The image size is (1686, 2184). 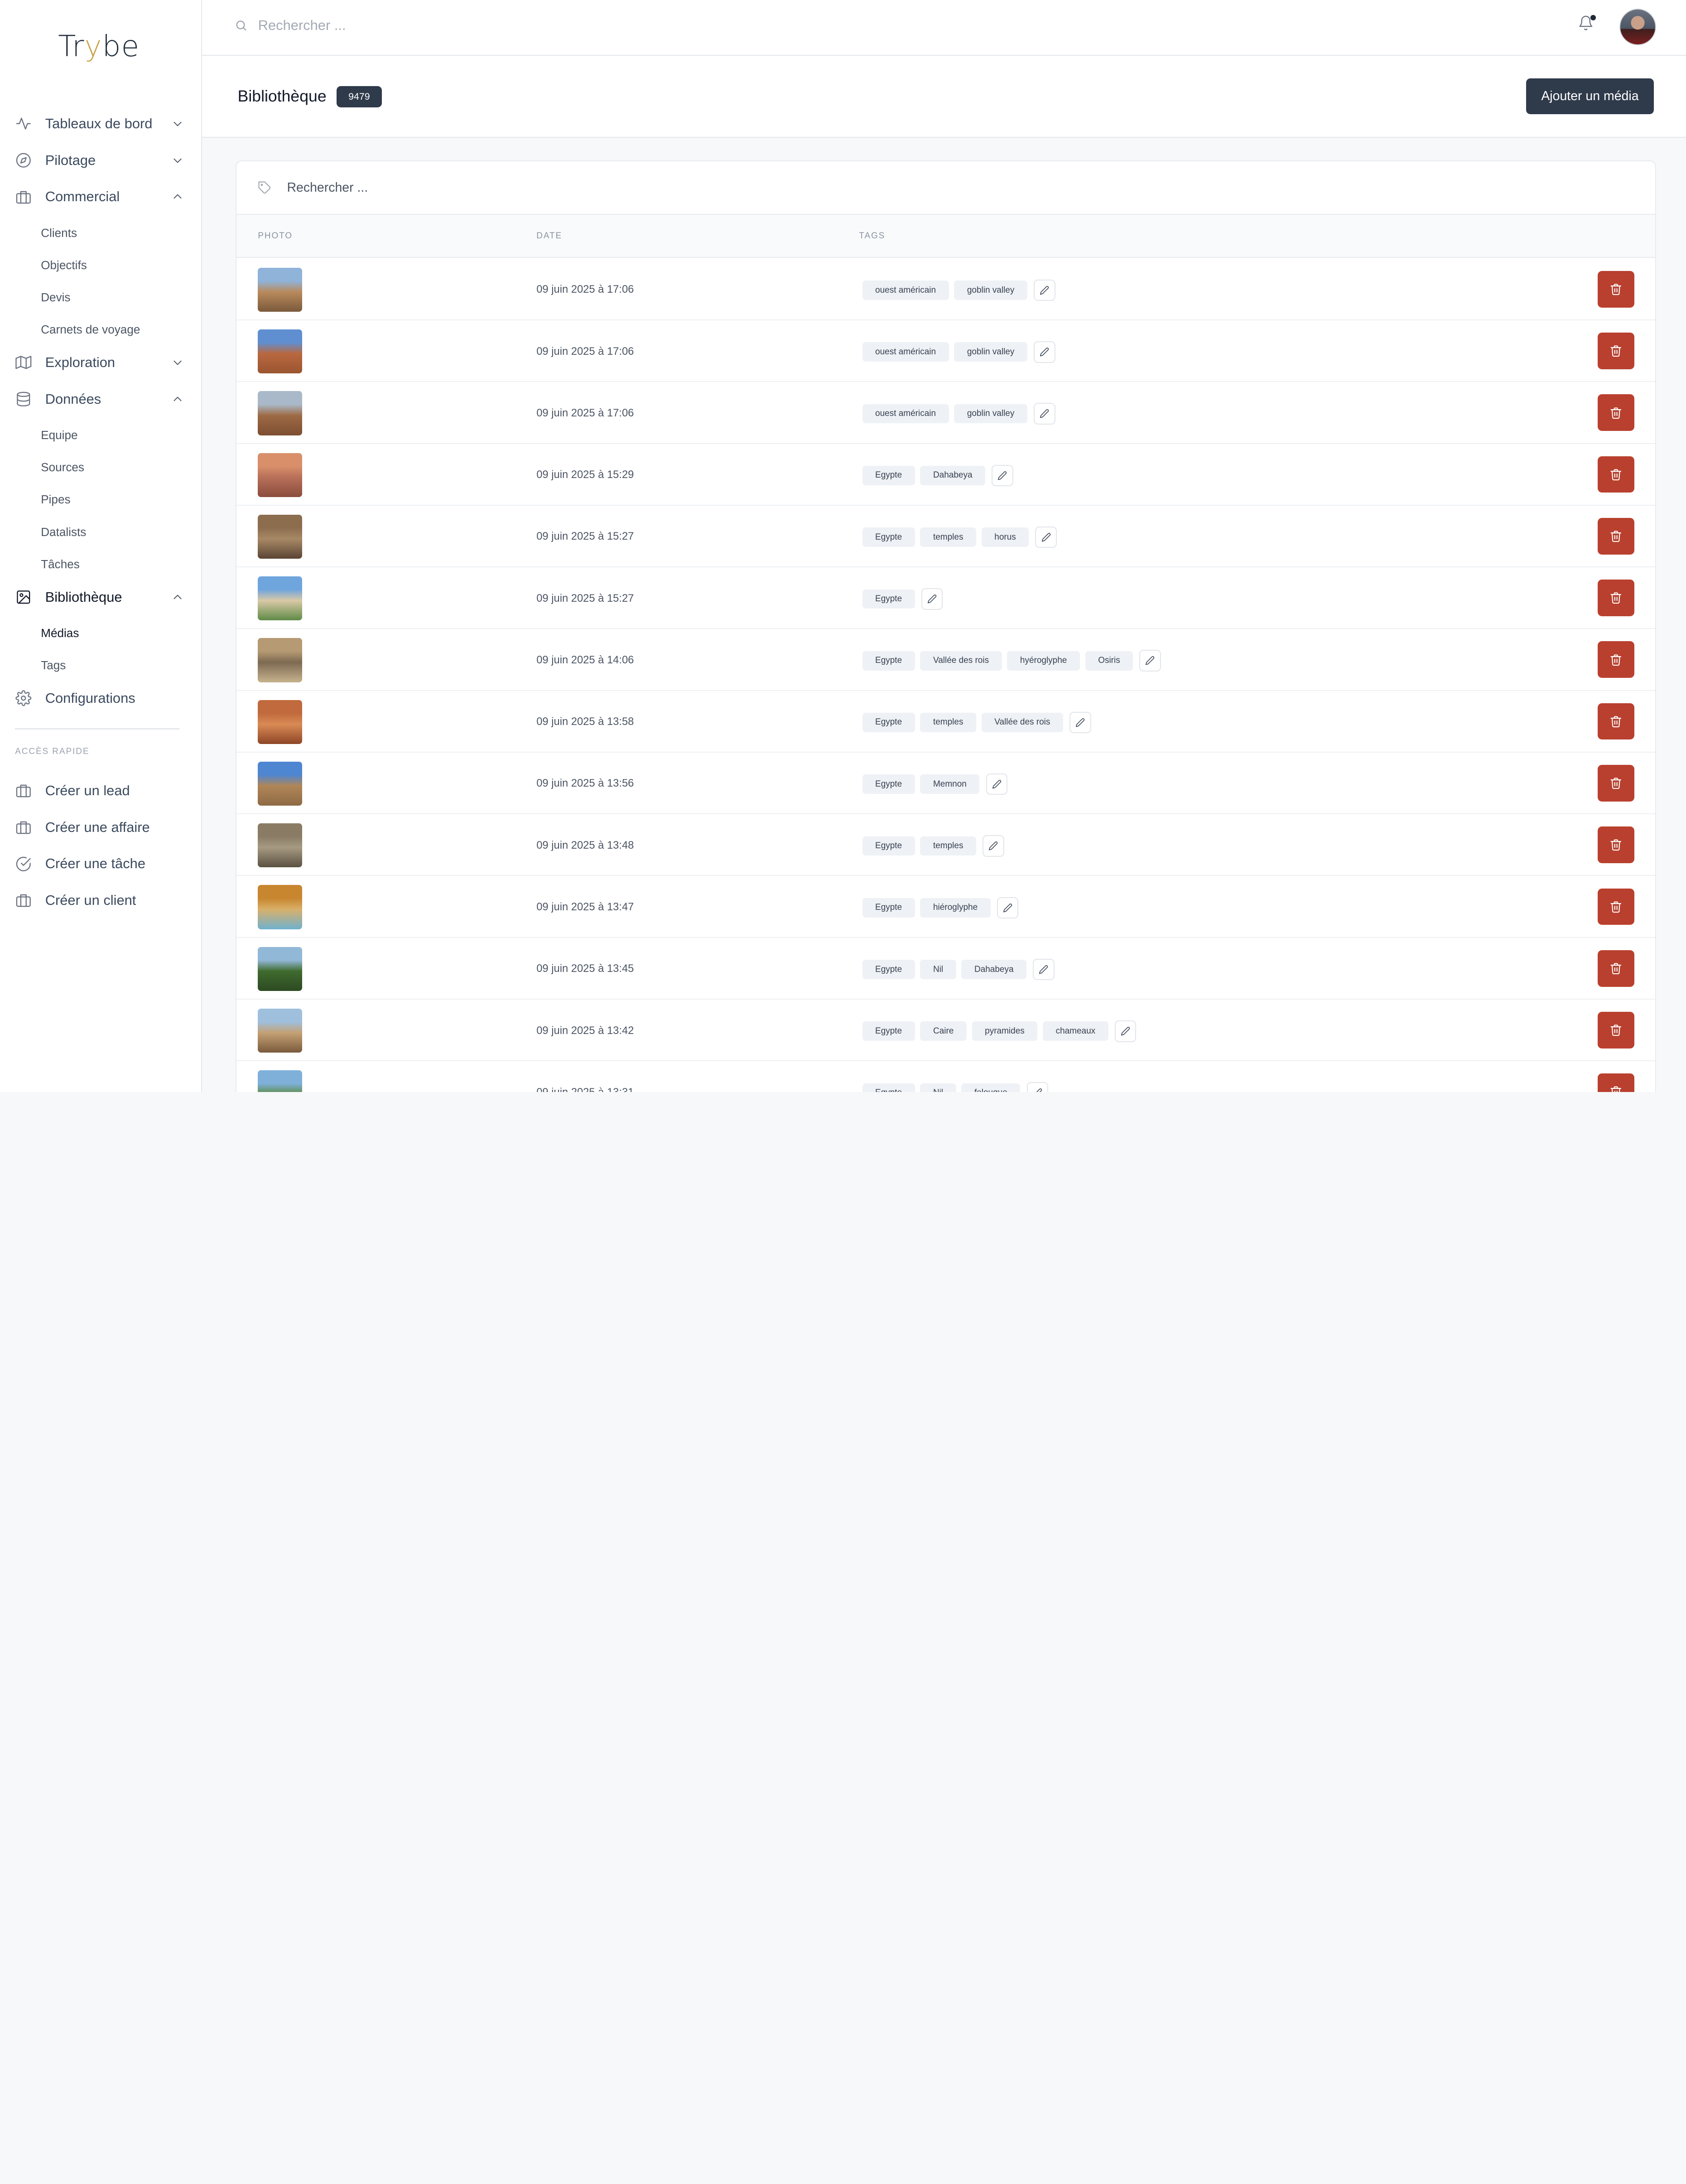 What do you see at coordinates (60, 564) in the screenshot?
I see `sidebar-subitem-taches: Tâches` at bounding box center [60, 564].